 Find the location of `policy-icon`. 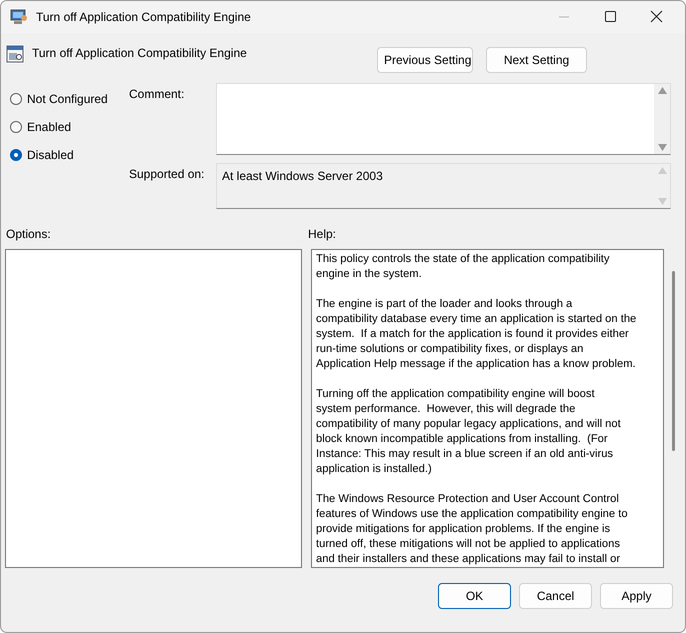

policy-icon is located at coordinates (15, 54).